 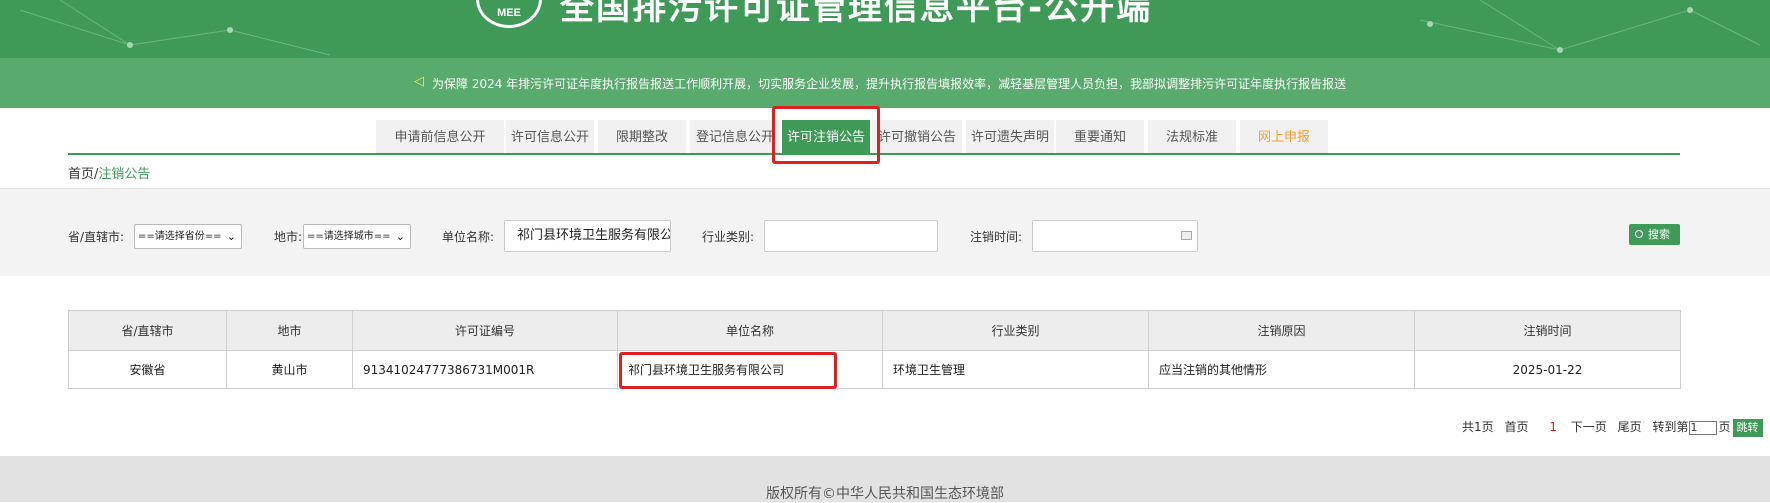 I want to click on pager-first: 首页, so click(x=1516, y=427).